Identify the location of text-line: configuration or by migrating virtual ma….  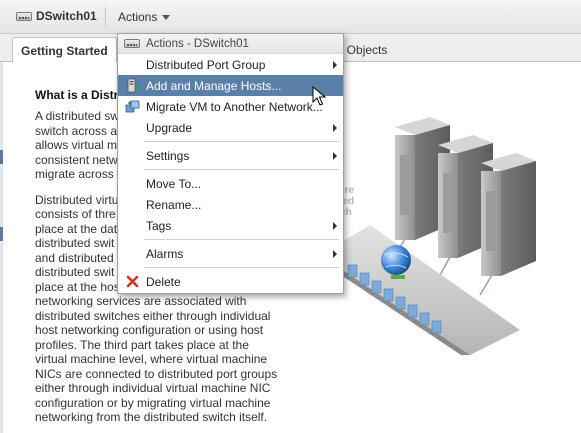
(153, 402).